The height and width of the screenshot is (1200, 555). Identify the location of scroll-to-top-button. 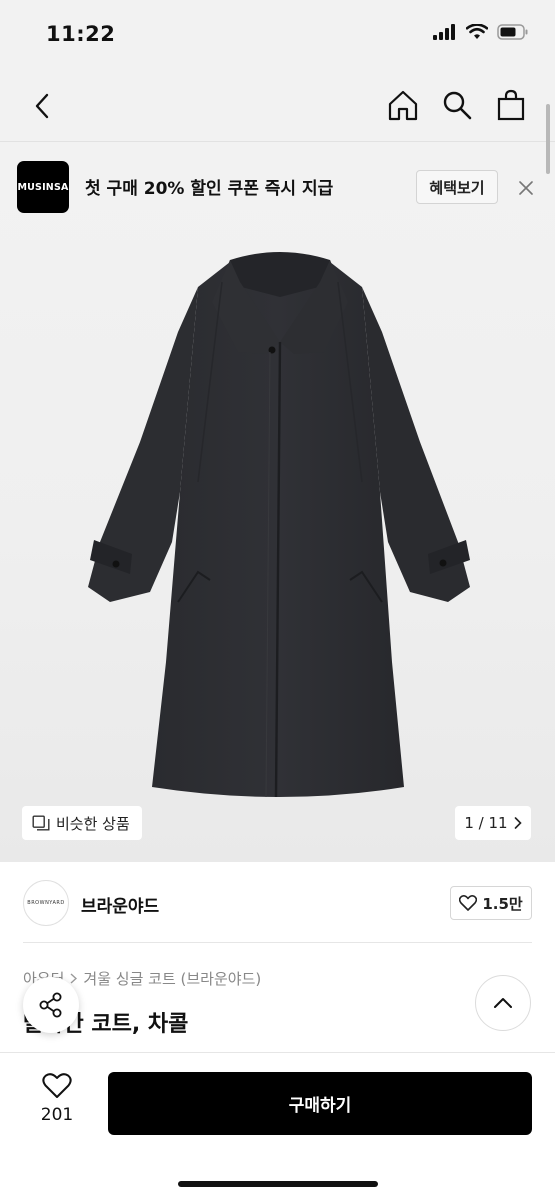
(503, 1003).